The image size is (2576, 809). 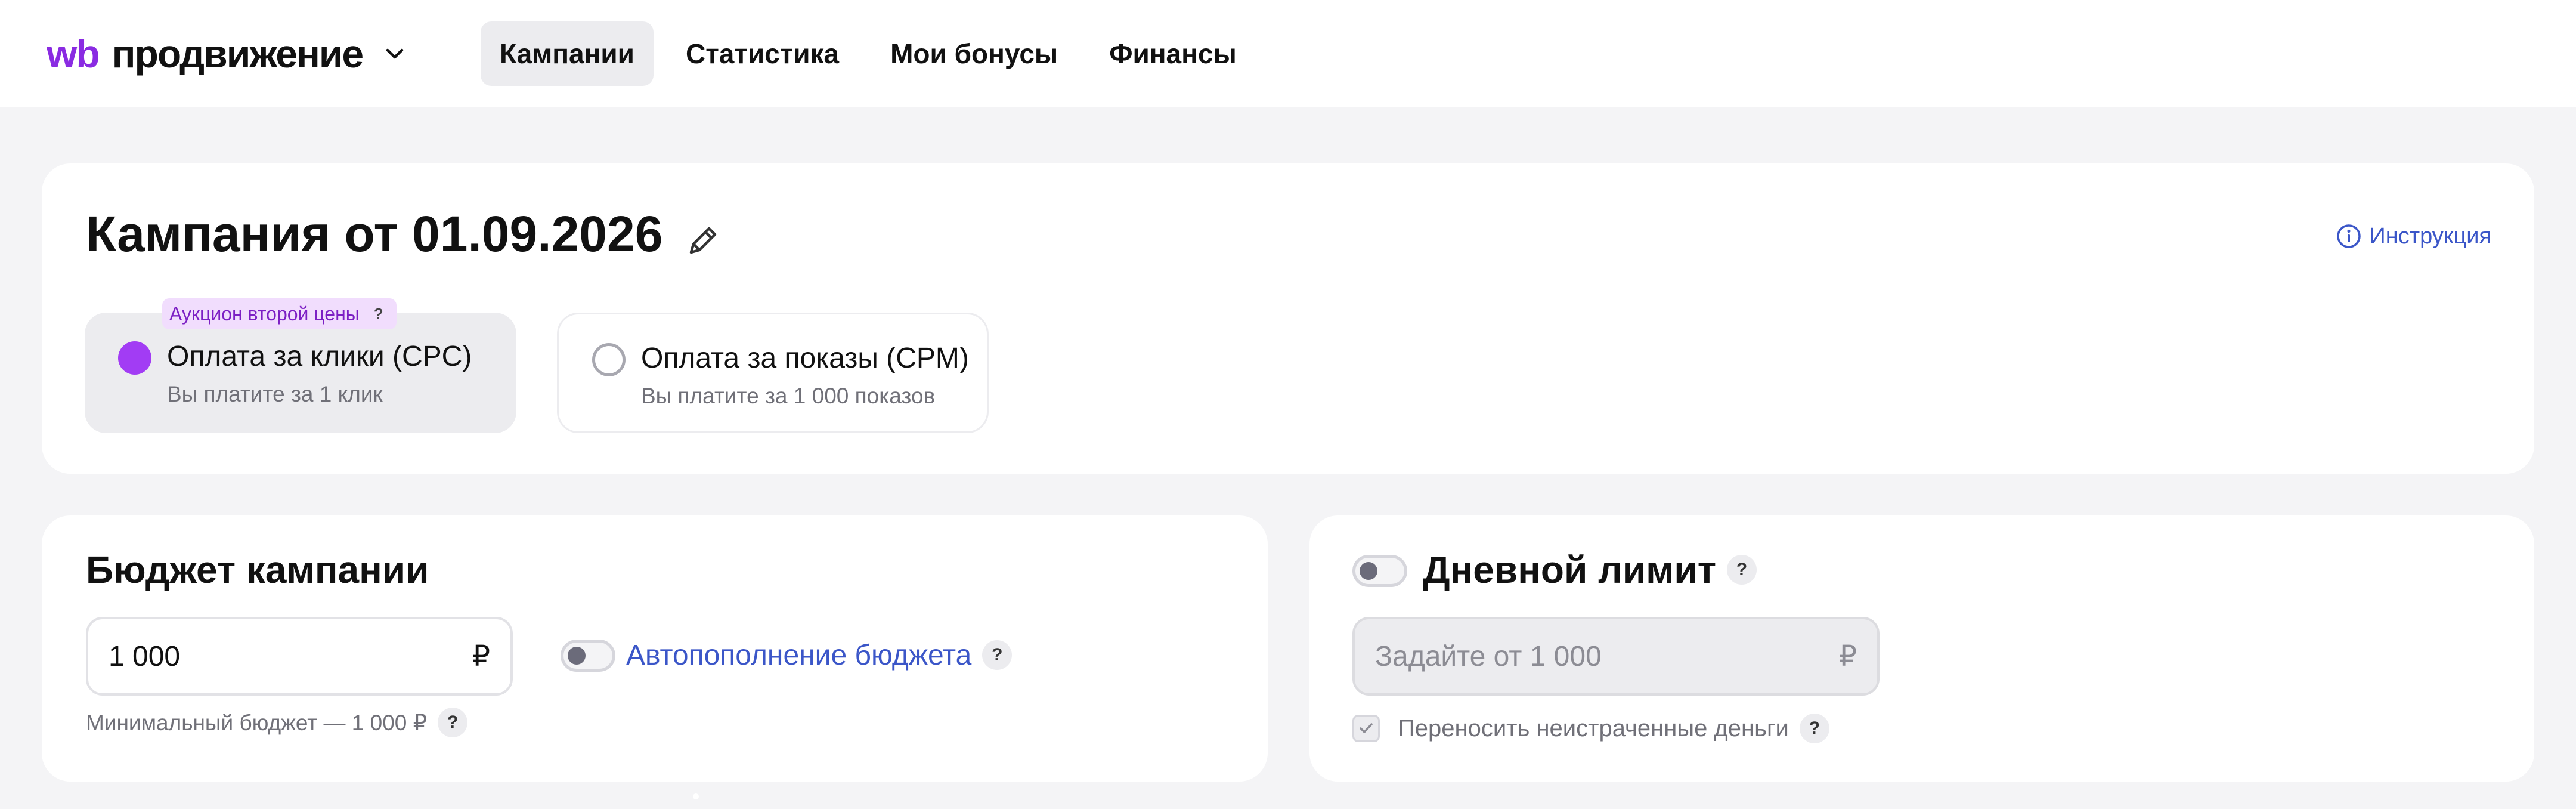 What do you see at coordinates (805, 358) in the screenshot?
I see `payment-option-title: Оплата за показы (CPM)` at bounding box center [805, 358].